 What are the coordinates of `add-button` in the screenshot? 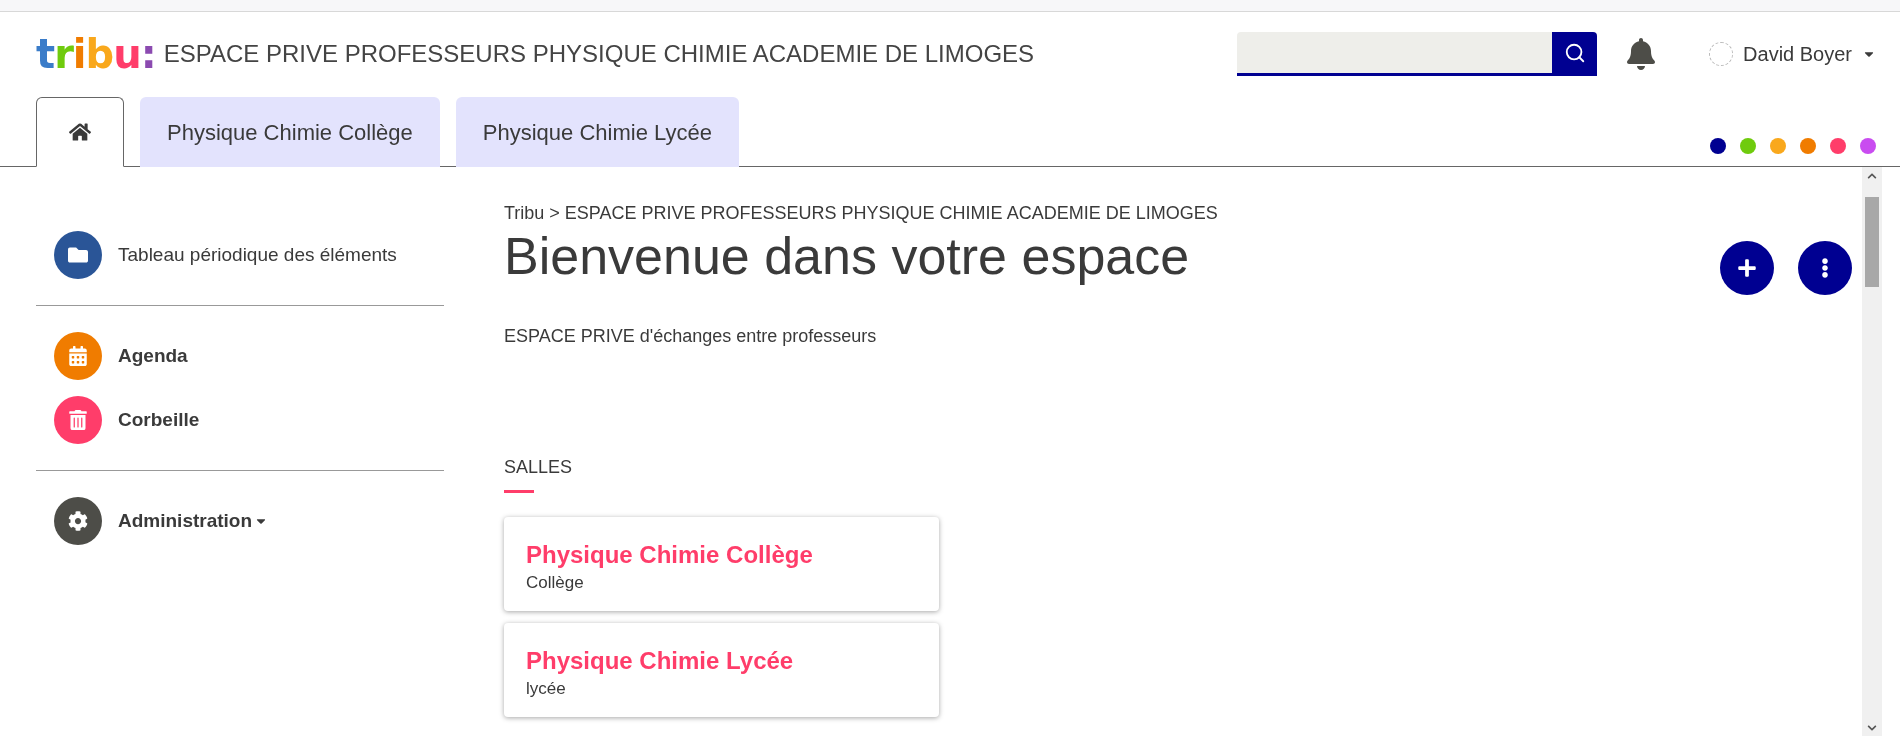 It's located at (1747, 268).